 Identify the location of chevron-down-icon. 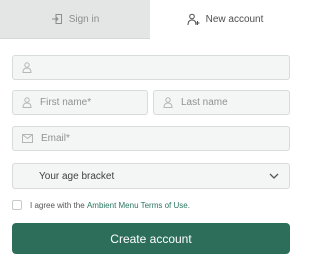
(274, 176).